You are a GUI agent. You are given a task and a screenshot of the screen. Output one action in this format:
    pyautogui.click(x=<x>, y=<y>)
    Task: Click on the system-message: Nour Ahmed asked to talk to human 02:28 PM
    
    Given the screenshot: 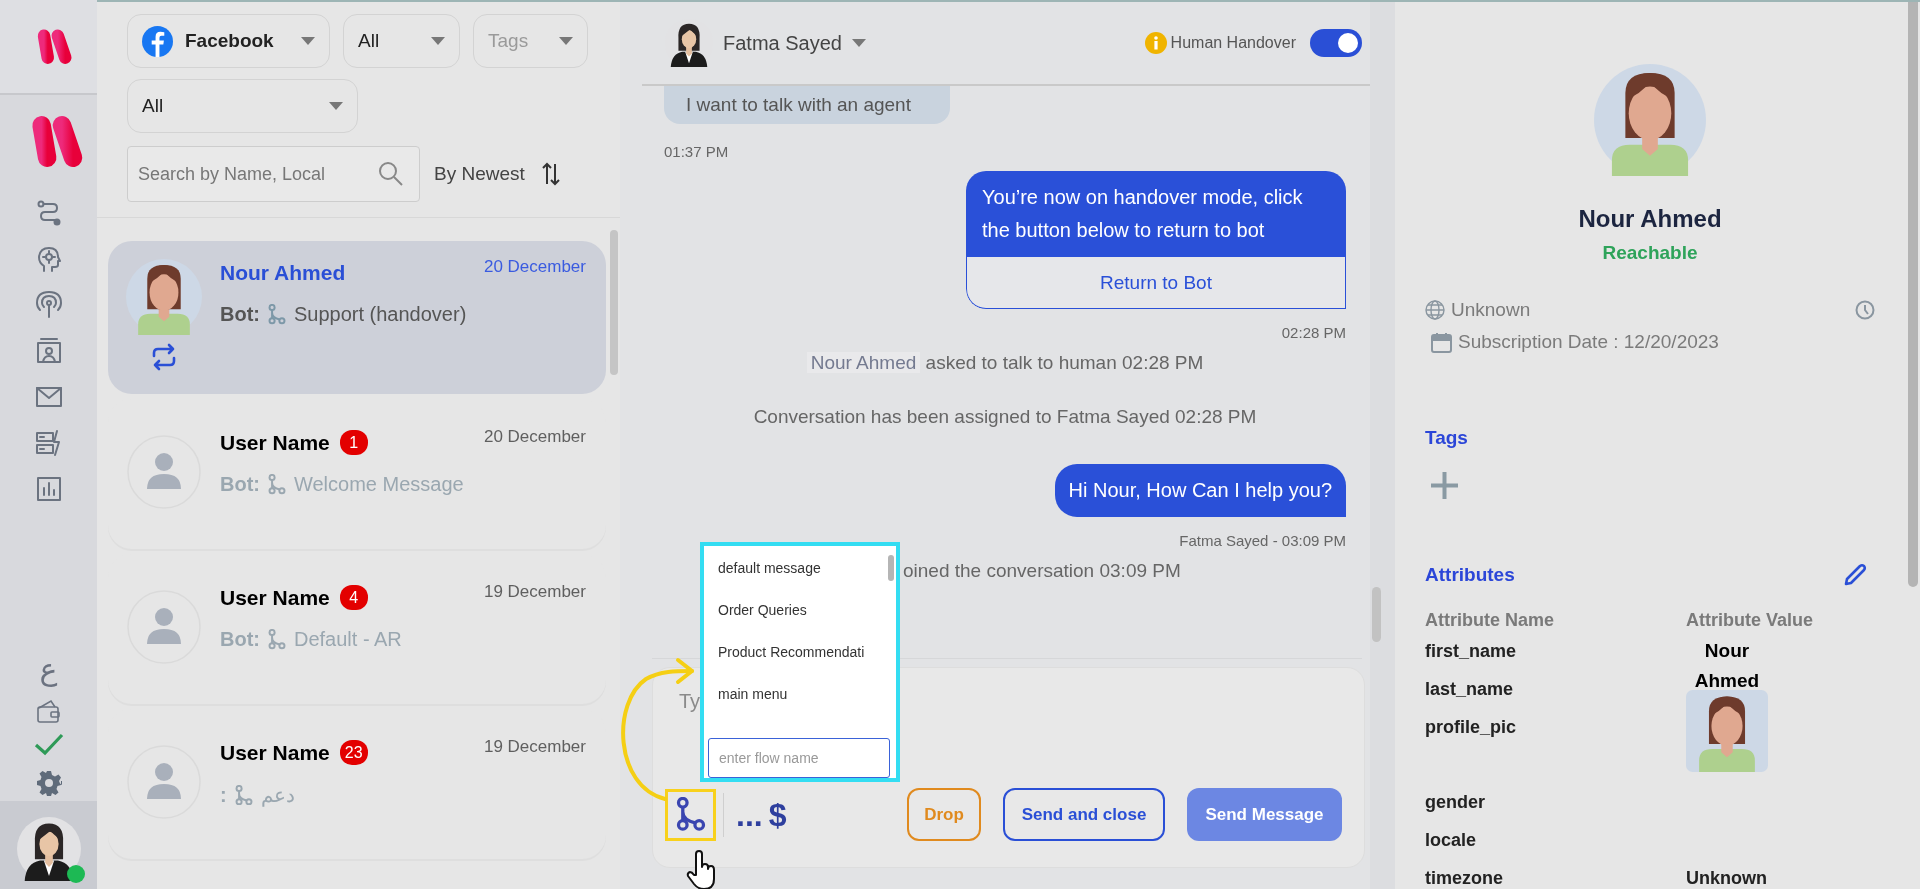 What is the action you would take?
    pyautogui.click(x=1005, y=363)
    